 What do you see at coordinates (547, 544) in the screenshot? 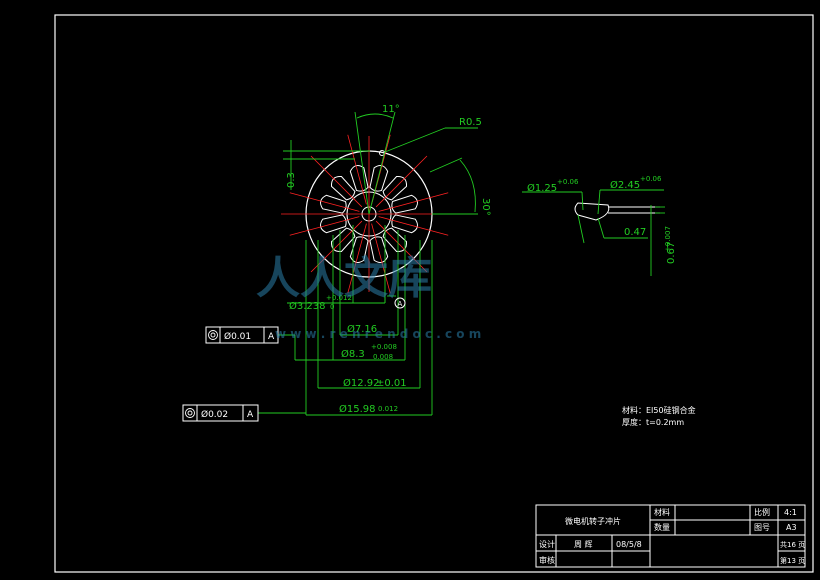
I see `design-label: 设计` at bounding box center [547, 544].